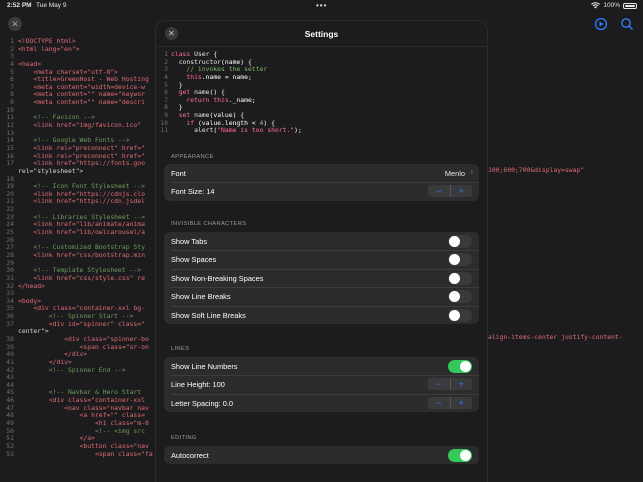 The width and height of the screenshot is (643, 482). What do you see at coordinates (10, 453) in the screenshot?
I see `line-number: 53` at bounding box center [10, 453].